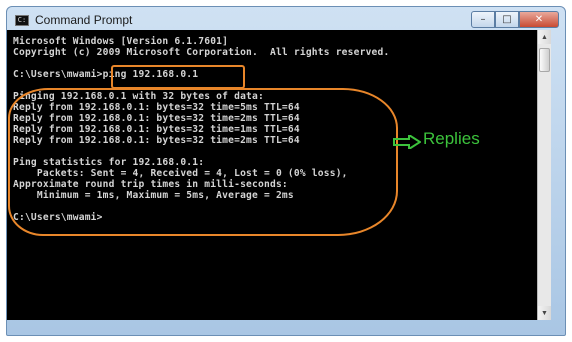  I want to click on scroll-down-arrow-icon: ▼, so click(544, 313).